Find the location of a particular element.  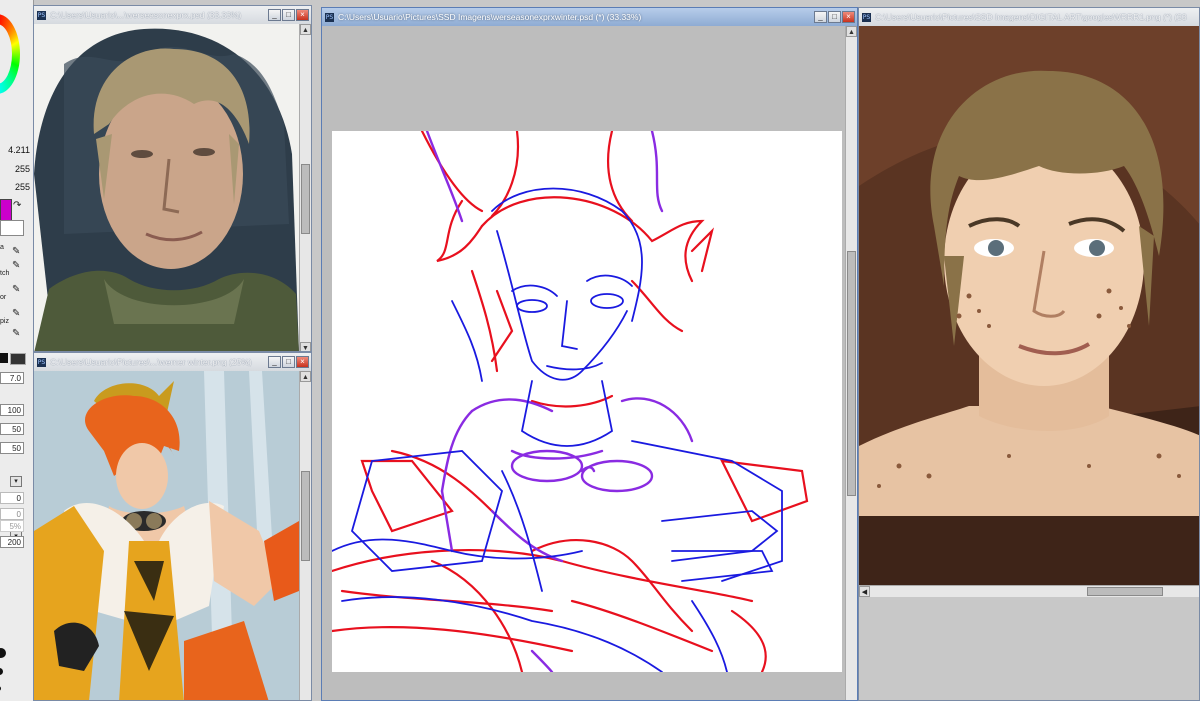

color-value-v: 255 is located at coordinates (22, 187).